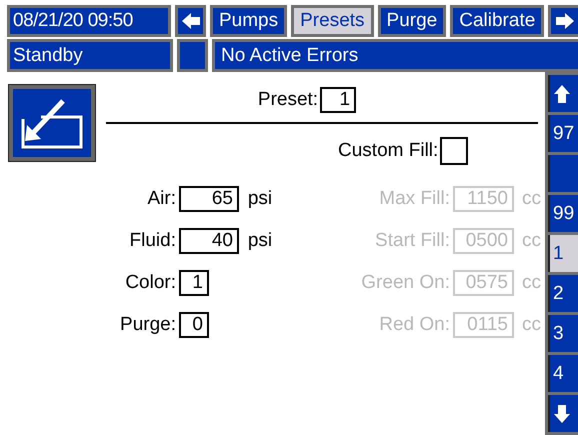 This screenshot has height=435, width=578. What do you see at coordinates (209, 199) in the screenshot?
I see `input-field: 65` at bounding box center [209, 199].